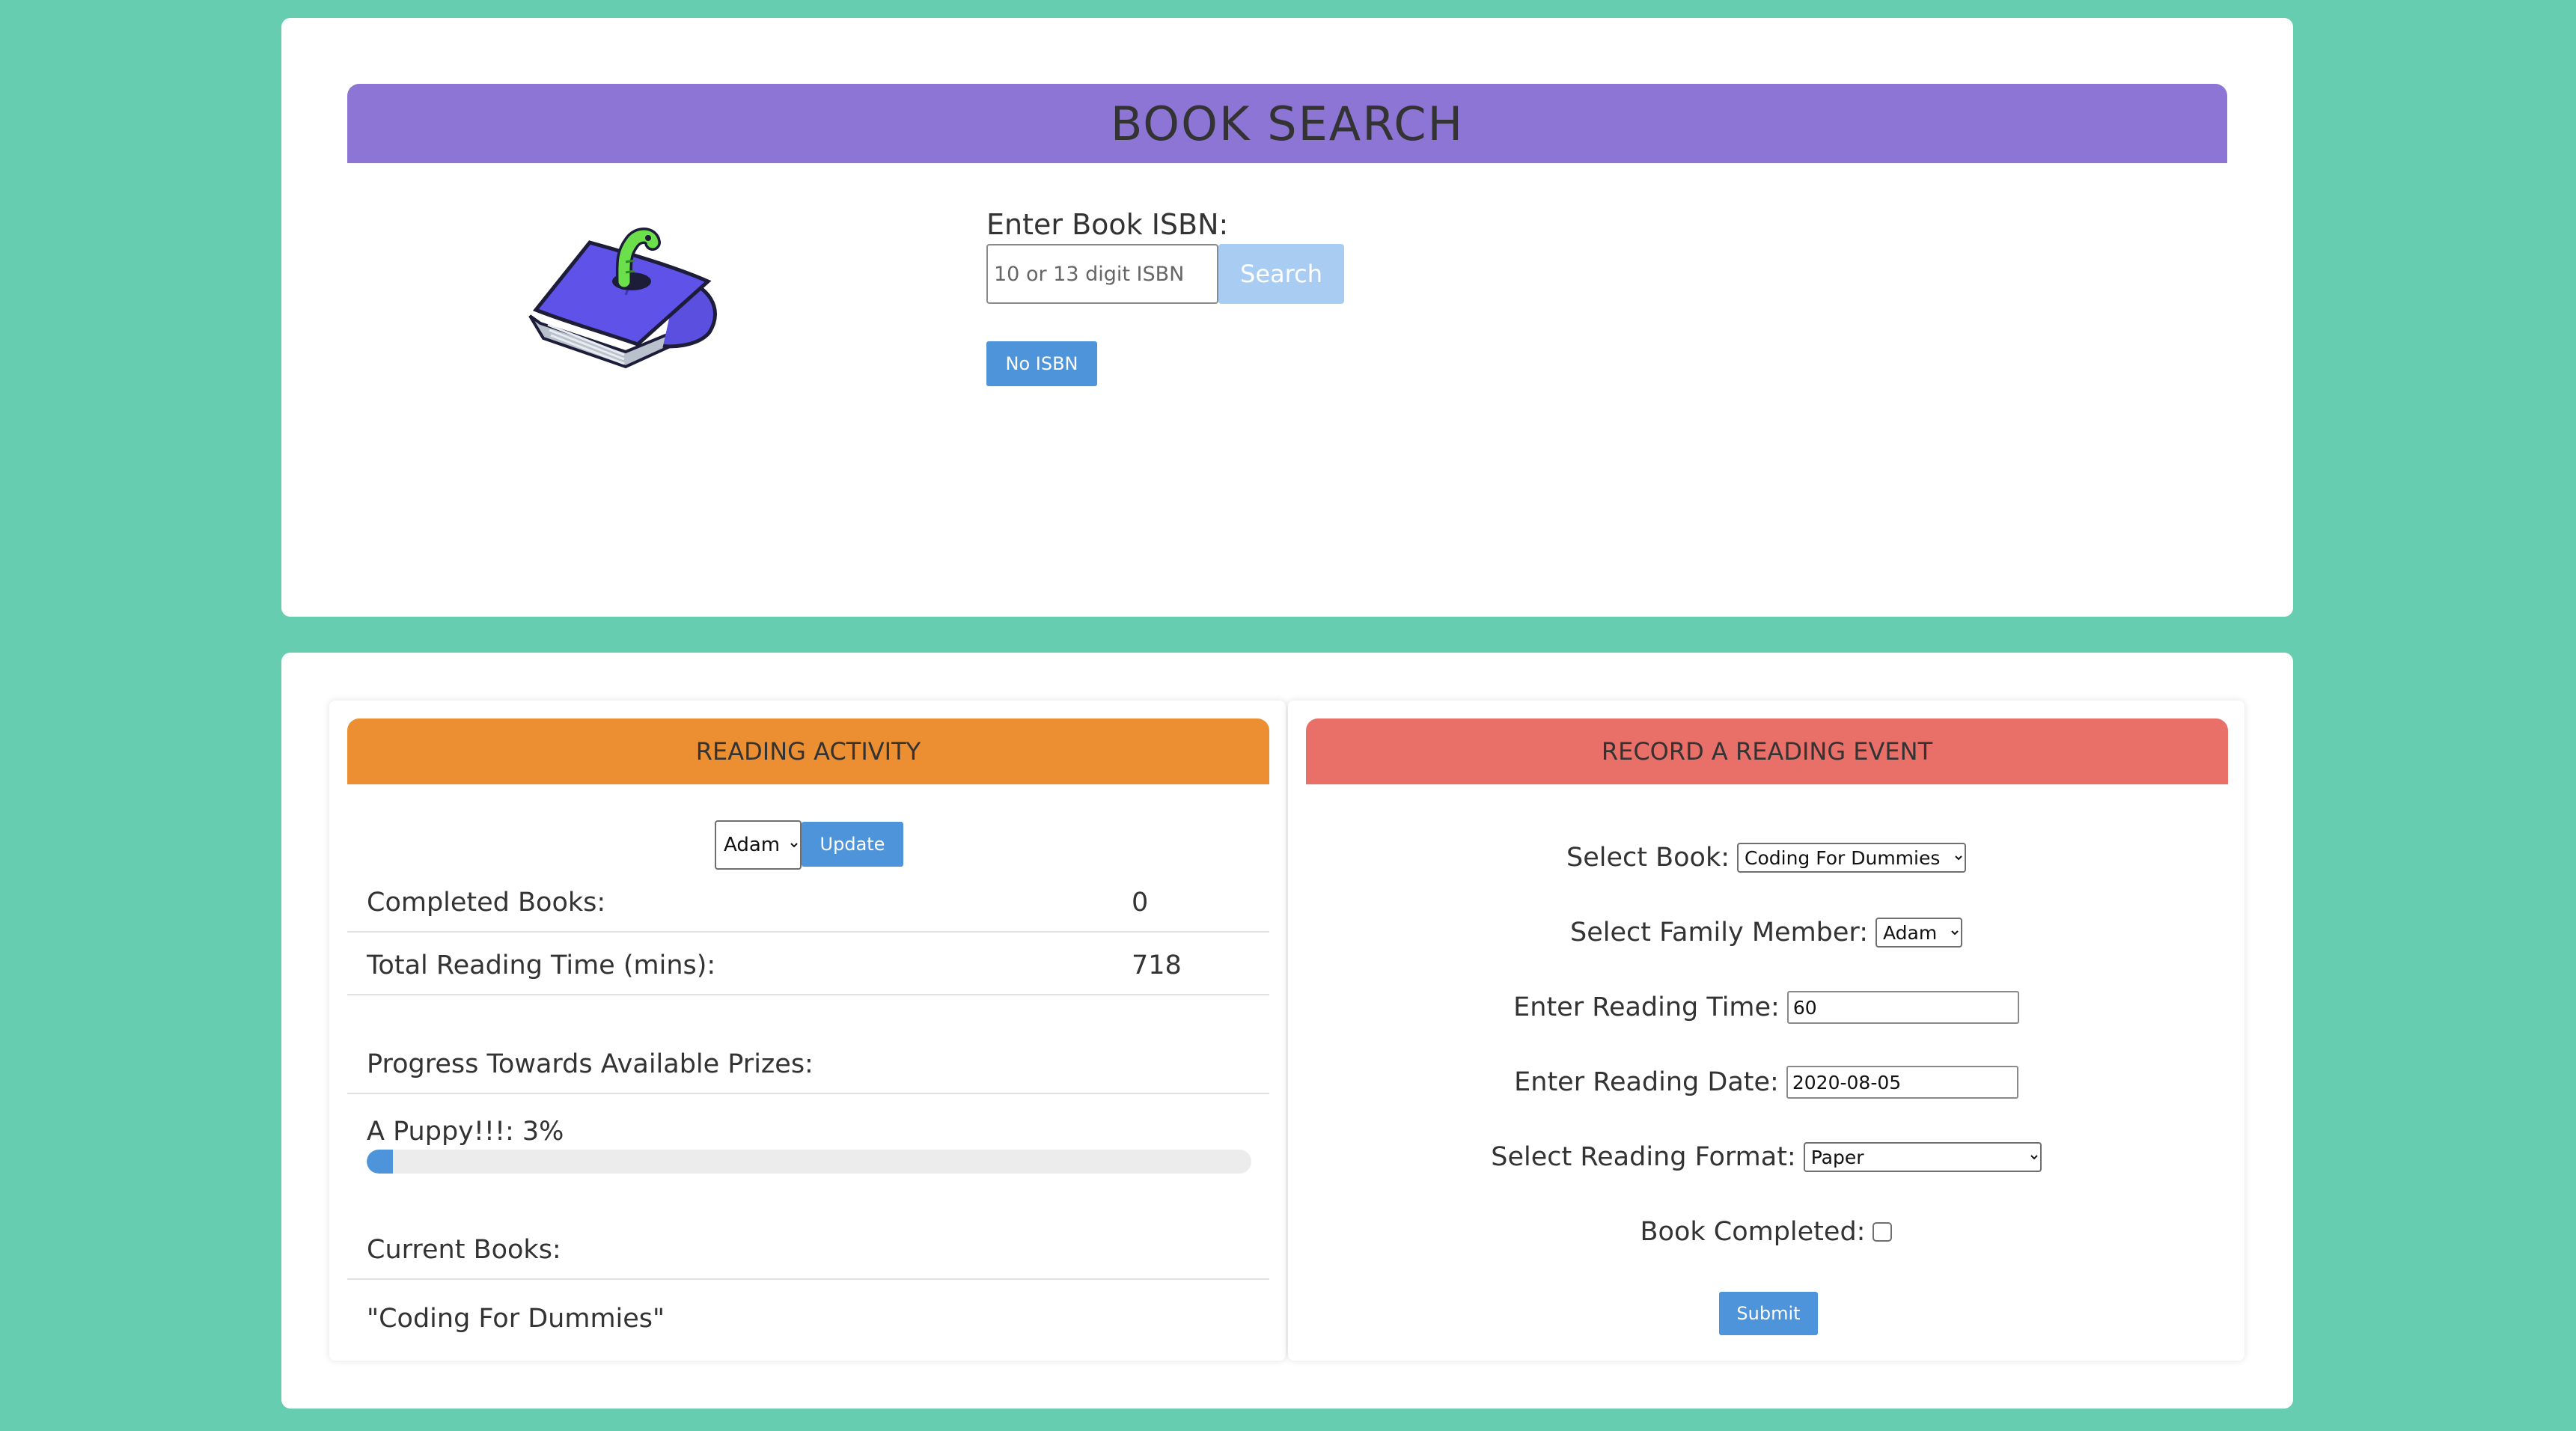 This screenshot has width=2576, height=1431. Describe the element at coordinates (465, 1132) in the screenshot. I see `prize-label: A Puppy!!!: 3%` at that location.